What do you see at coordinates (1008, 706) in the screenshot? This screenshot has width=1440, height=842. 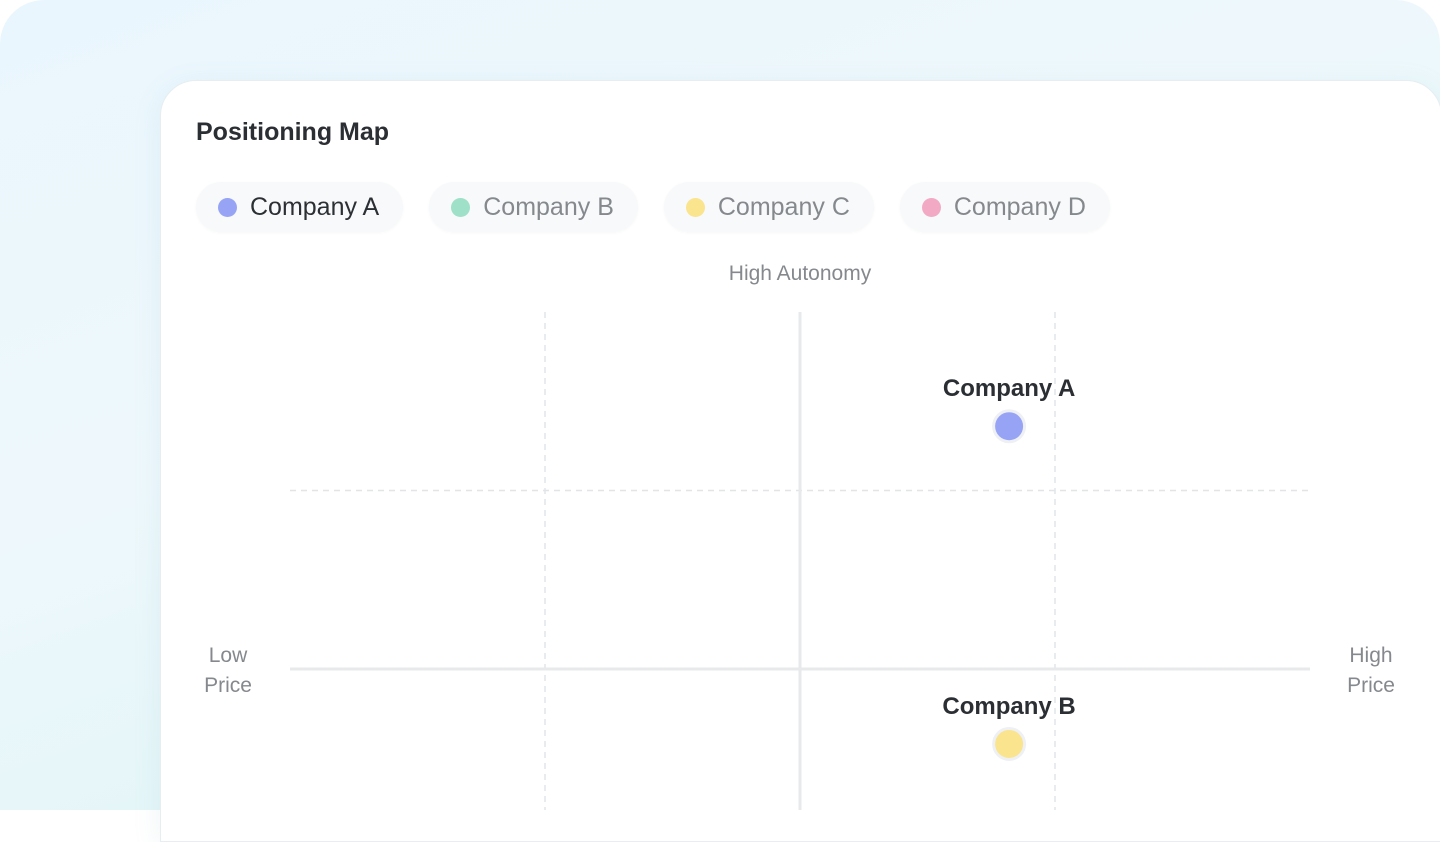 I see `point-label-company-b: Company B` at bounding box center [1008, 706].